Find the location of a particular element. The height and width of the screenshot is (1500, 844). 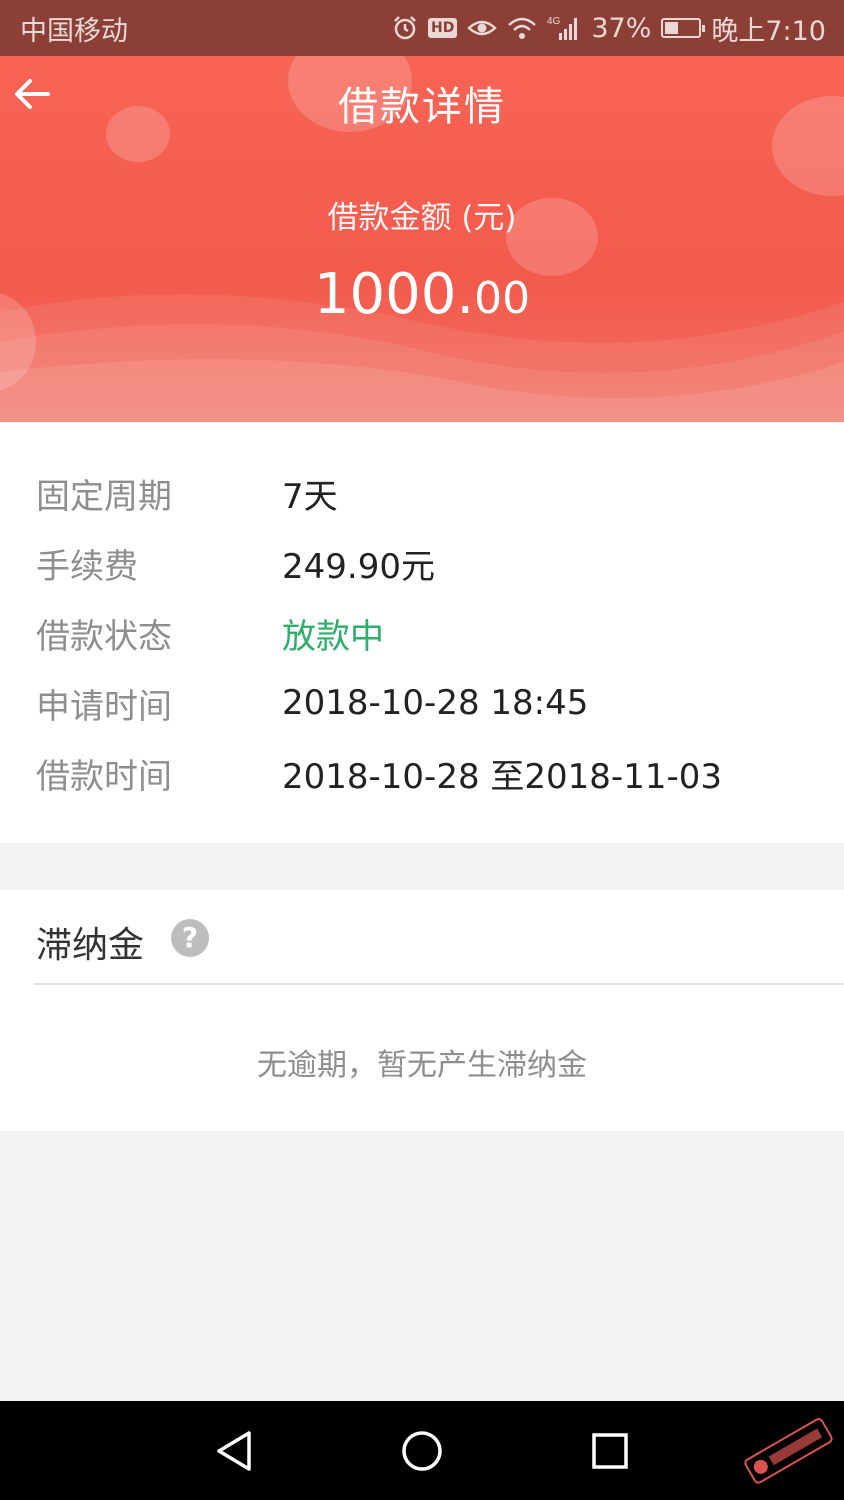

nav-recent-apps-button is located at coordinates (610, 1451).